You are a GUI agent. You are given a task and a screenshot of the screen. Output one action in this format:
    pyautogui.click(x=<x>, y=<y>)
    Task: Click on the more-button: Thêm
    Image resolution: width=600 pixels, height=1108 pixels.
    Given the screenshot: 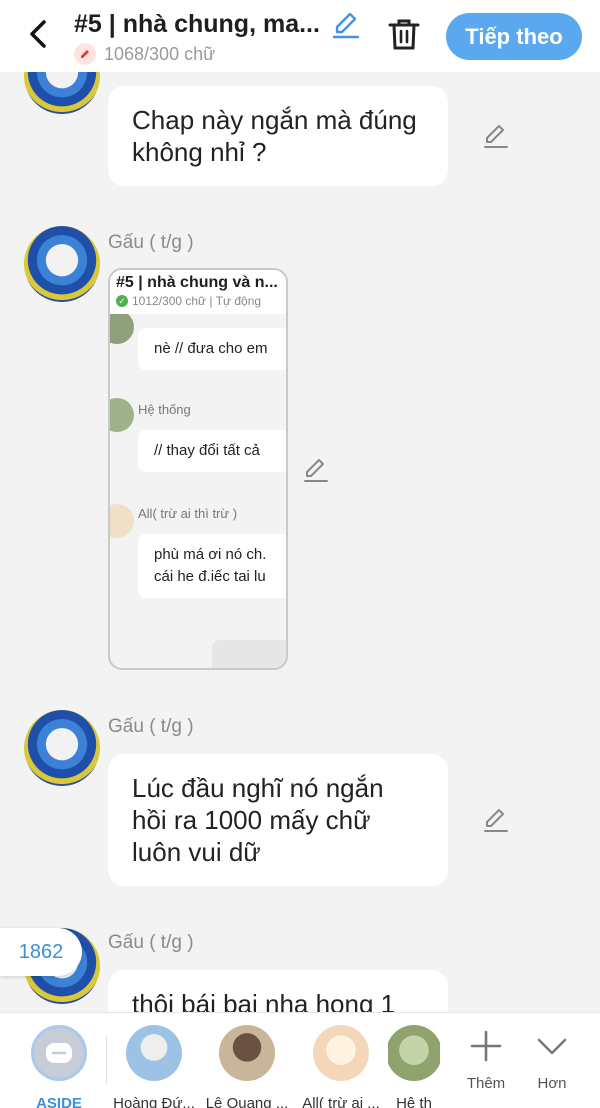 What is the action you would take?
    pyautogui.click(x=486, y=1060)
    